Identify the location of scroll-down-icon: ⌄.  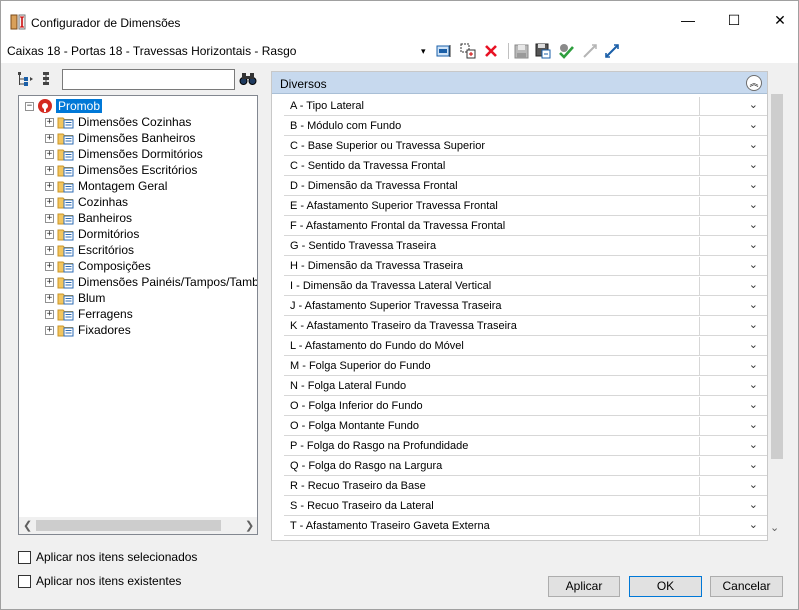
(774, 527).